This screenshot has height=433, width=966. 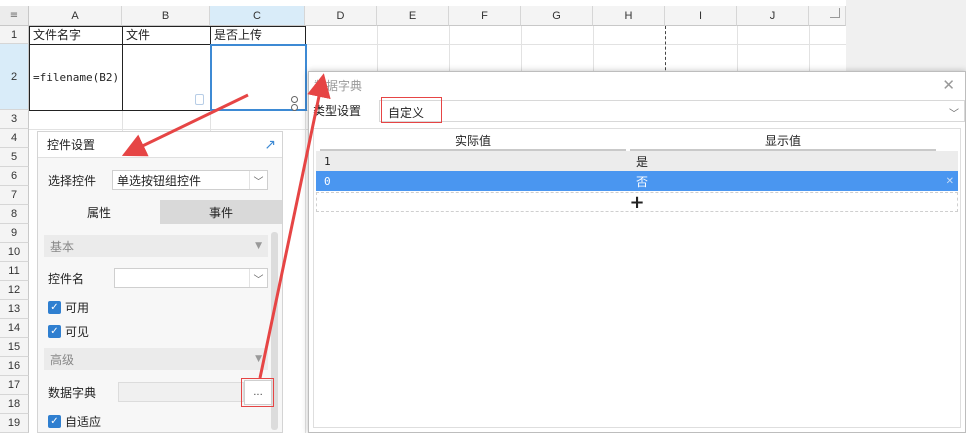 What do you see at coordinates (14, 214) in the screenshot?
I see `row-header-8: 8` at bounding box center [14, 214].